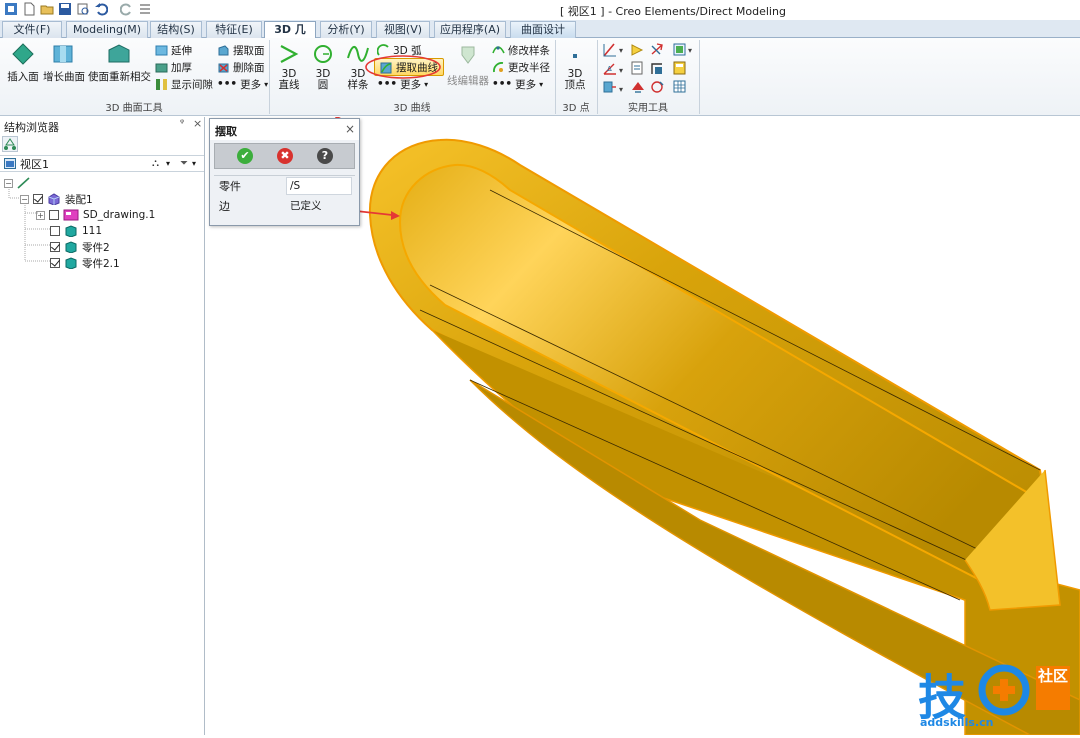 The image size is (1080, 738). I want to click on delete-face-button: 删除面, so click(241, 67).